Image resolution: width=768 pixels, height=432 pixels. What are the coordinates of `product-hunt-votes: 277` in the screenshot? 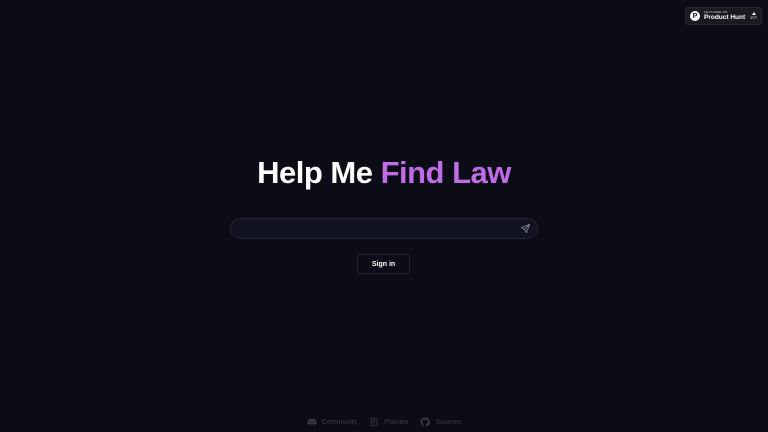 It's located at (753, 16).